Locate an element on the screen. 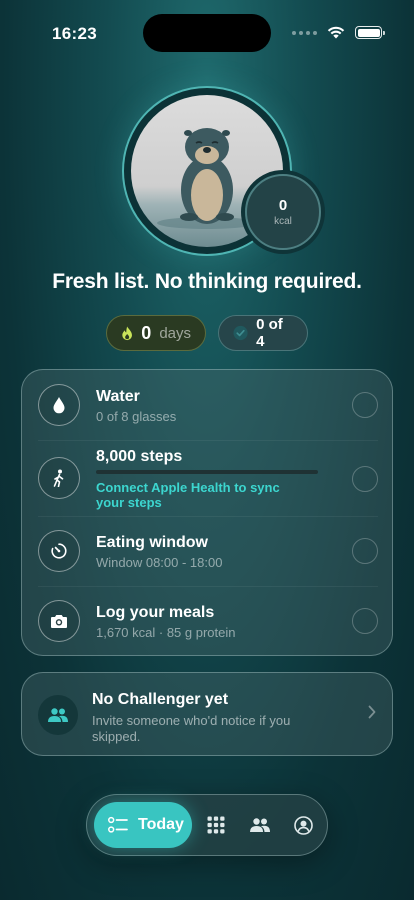 This screenshot has height=900, width=414. task-title: Water is located at coordinates (118, 396).